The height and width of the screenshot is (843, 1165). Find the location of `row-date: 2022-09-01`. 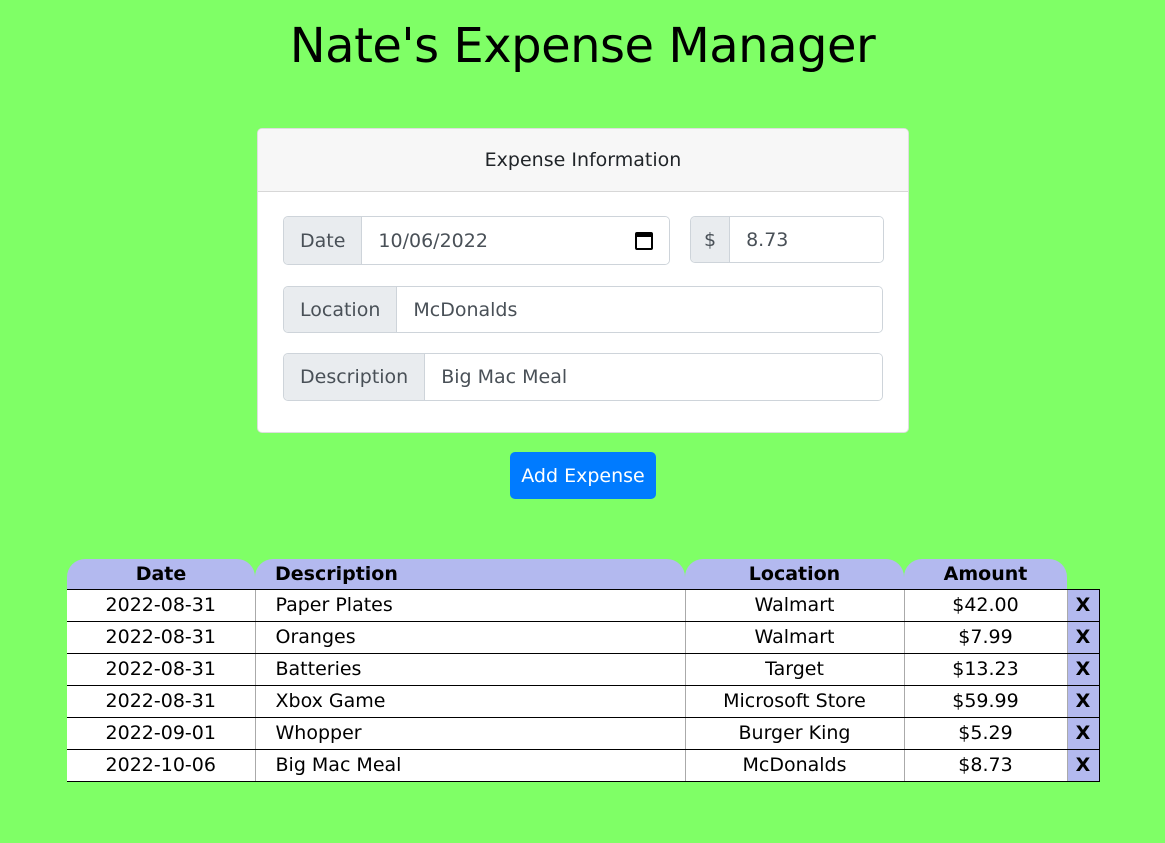

row-date: 2022-09-01 is located at coordinates (161, 733).